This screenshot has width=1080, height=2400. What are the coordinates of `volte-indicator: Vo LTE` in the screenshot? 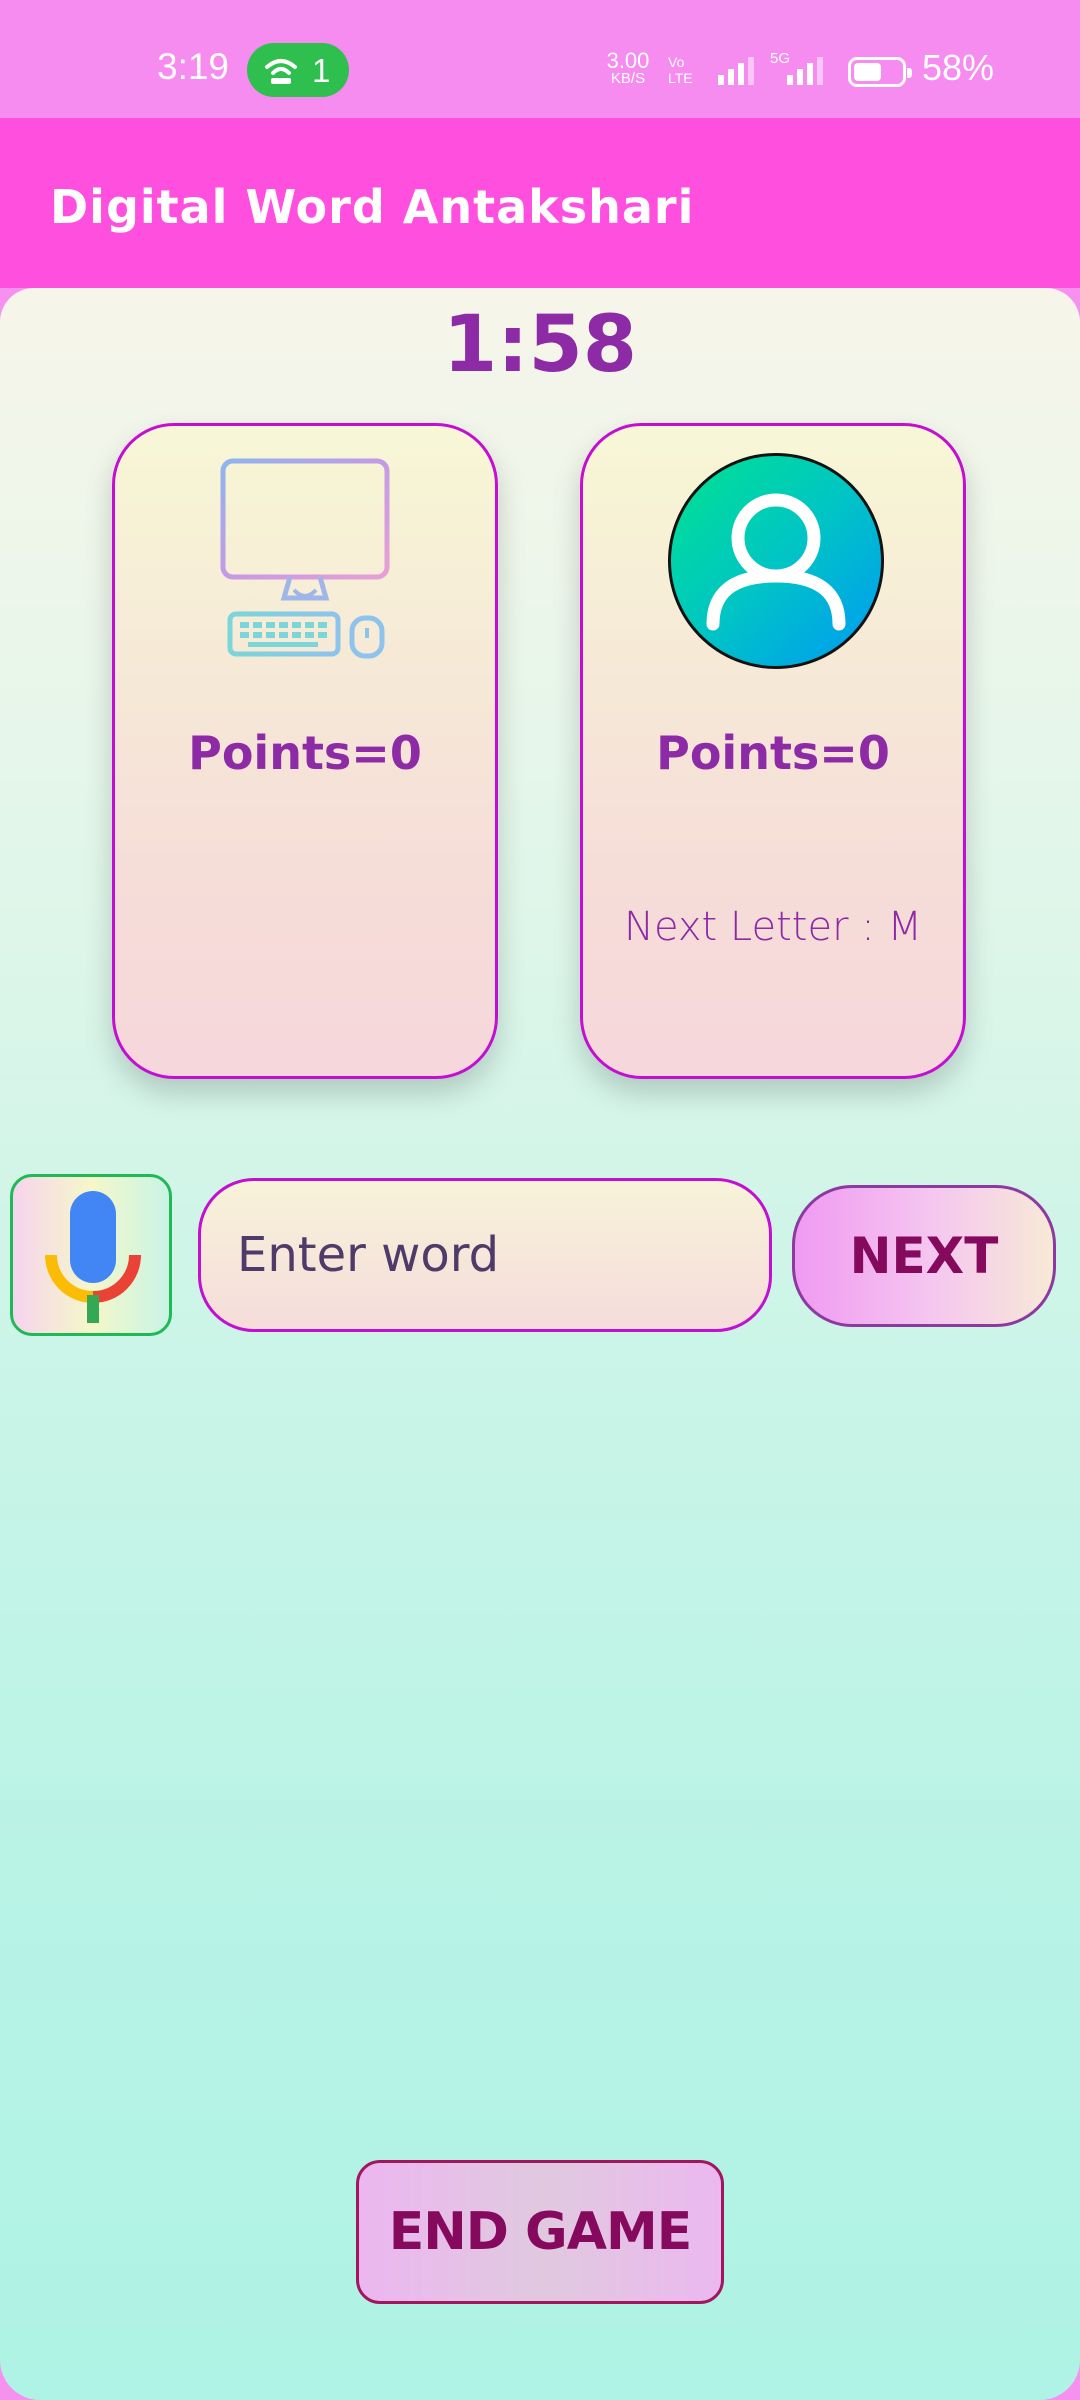 It's located at (680, 70).